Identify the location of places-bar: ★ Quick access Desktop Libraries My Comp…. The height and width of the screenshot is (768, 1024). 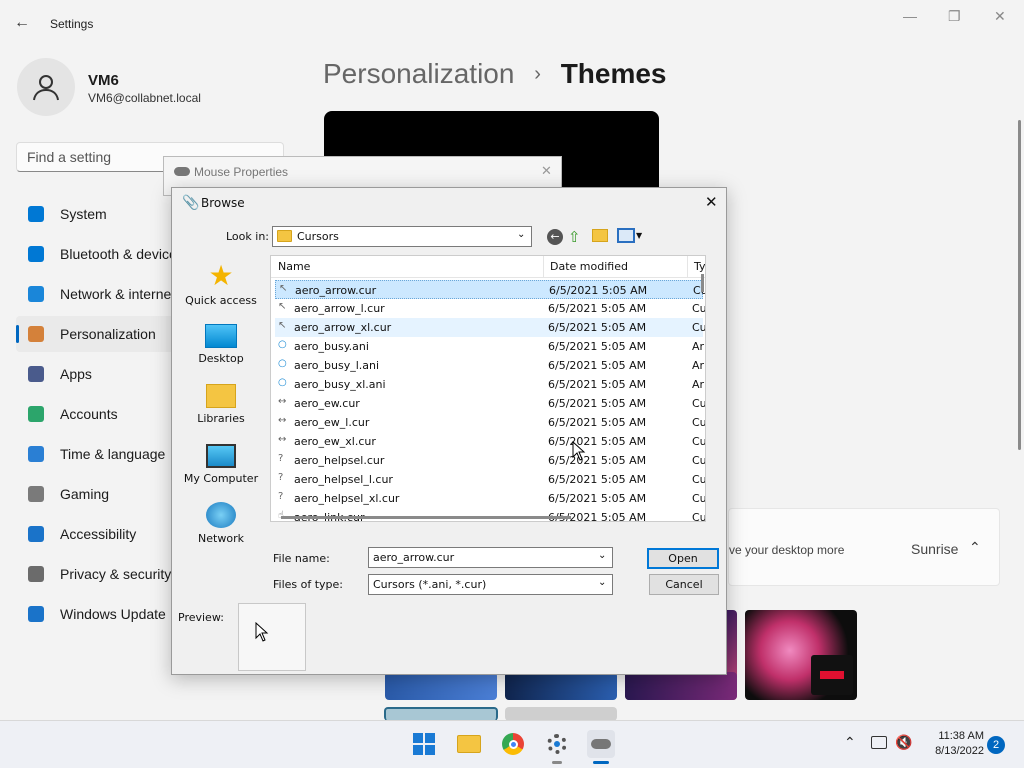
(221, 396).